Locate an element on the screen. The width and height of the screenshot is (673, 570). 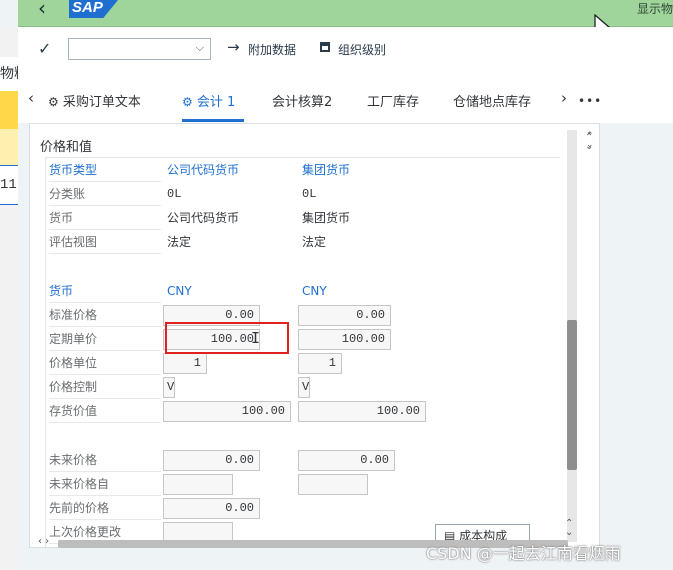
sap-logo: SAP is located at coordinates (93, 9).